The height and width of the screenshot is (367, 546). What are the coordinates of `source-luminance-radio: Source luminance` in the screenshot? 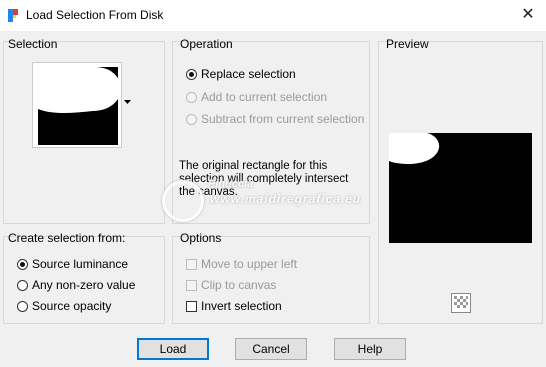 It's located at (72, 264).